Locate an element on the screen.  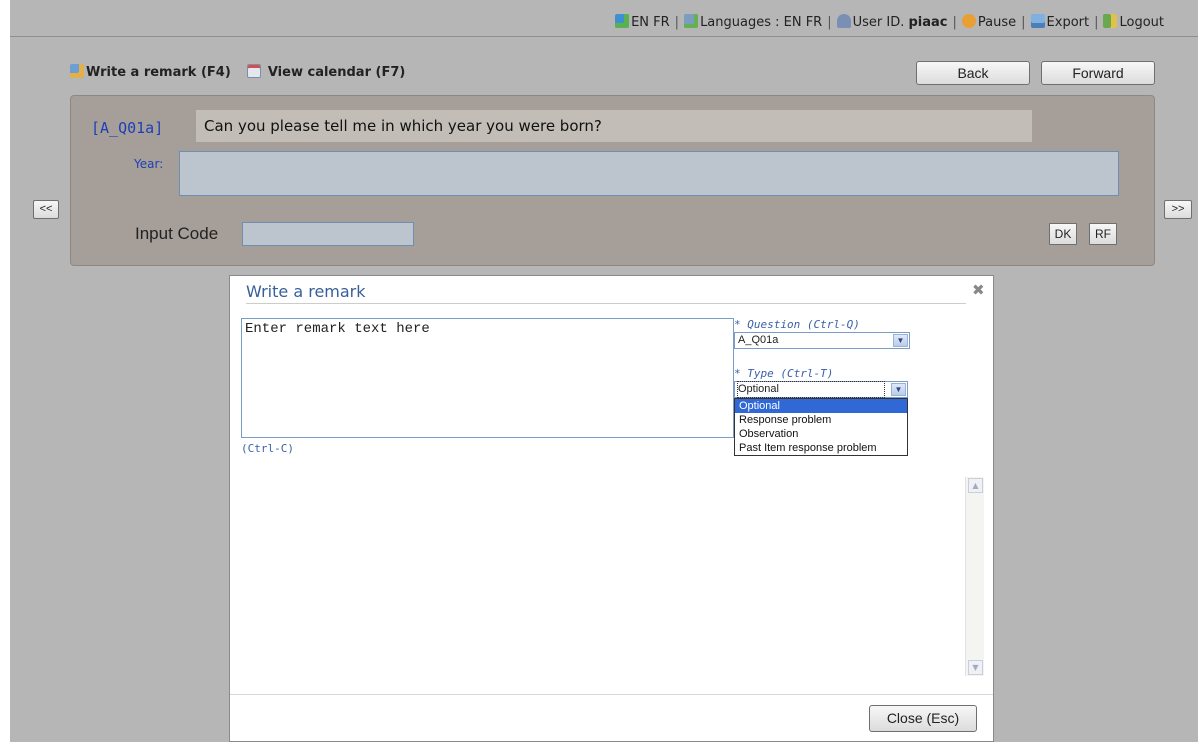
logout-link: Logout is located at coordinates (1133, 22).